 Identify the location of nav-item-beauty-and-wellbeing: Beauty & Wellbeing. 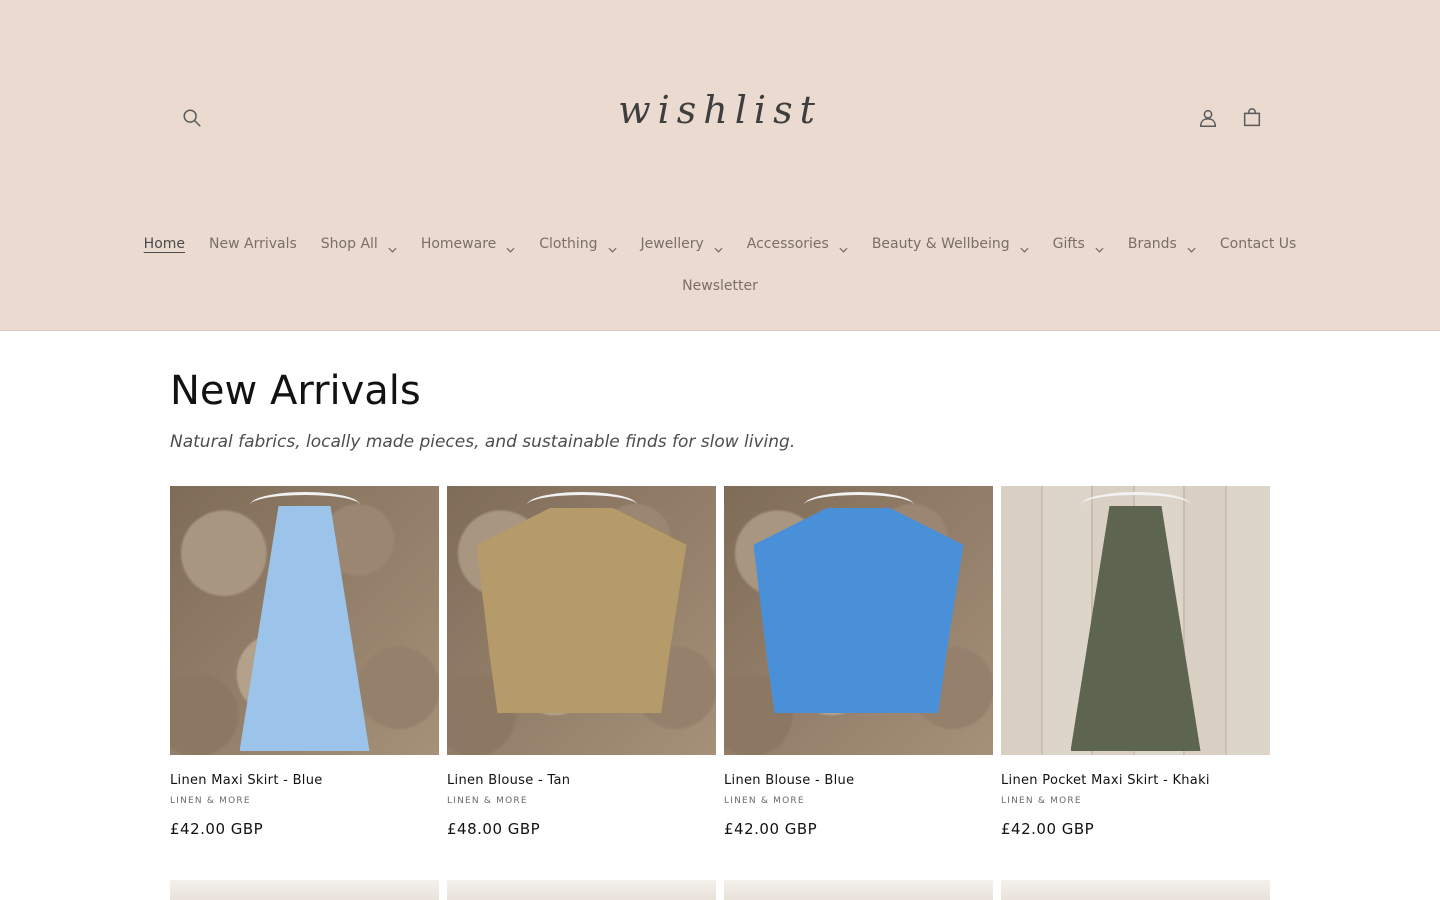
(950, 244).